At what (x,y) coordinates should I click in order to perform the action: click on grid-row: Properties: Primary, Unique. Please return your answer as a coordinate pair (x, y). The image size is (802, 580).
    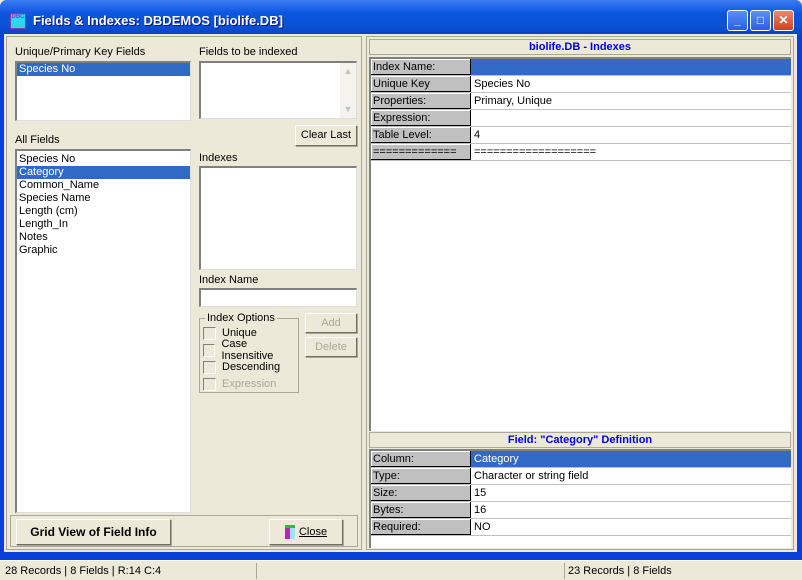
    Looking at the image, I should click on (581, 101).